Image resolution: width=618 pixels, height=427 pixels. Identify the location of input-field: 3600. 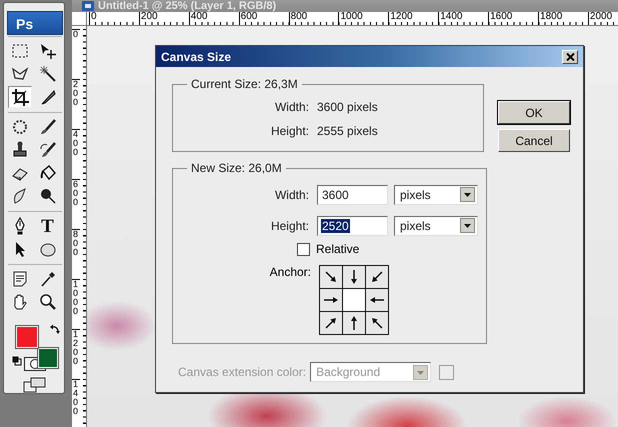
(352, 194).